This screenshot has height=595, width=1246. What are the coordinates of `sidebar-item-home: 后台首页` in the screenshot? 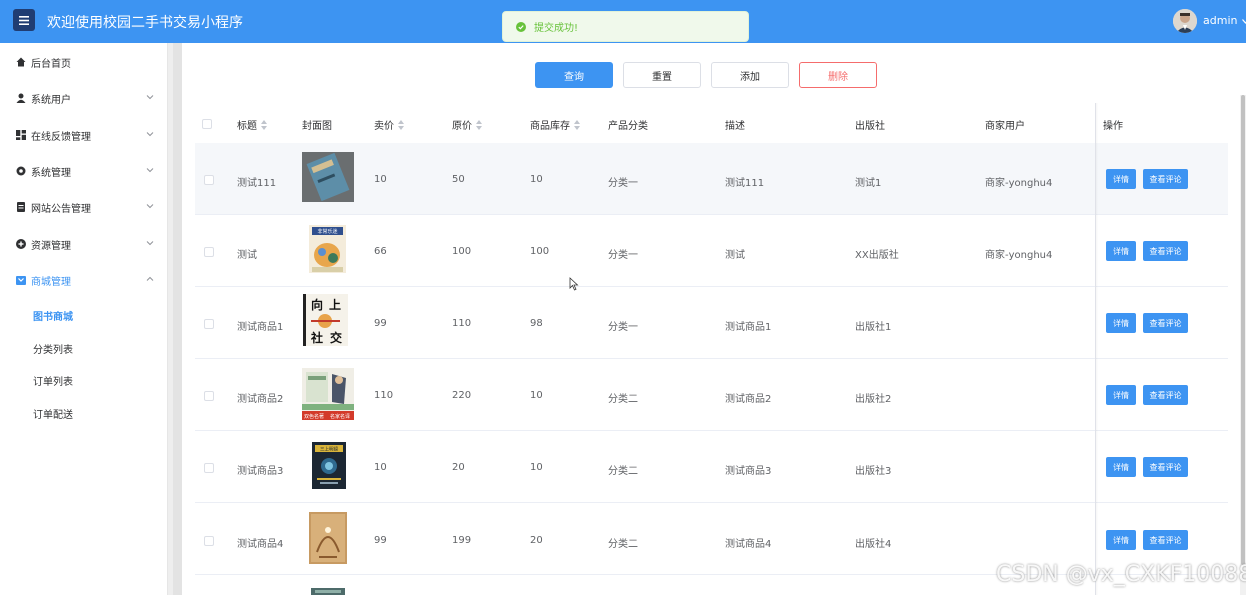 It's located at (84, 62).